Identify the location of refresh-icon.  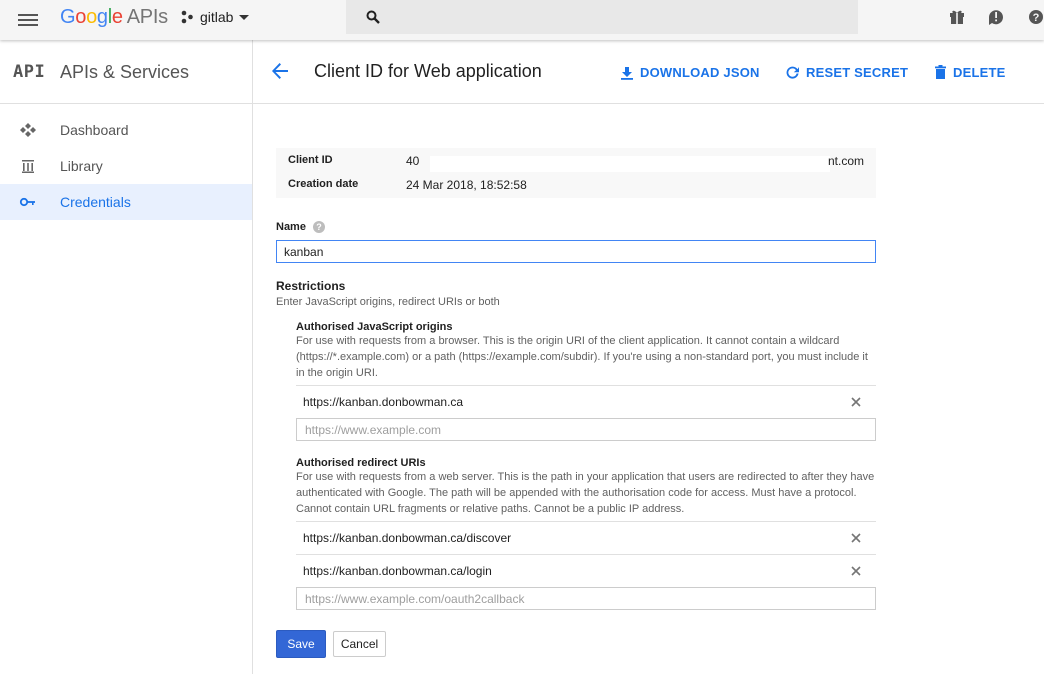
(792, 72).